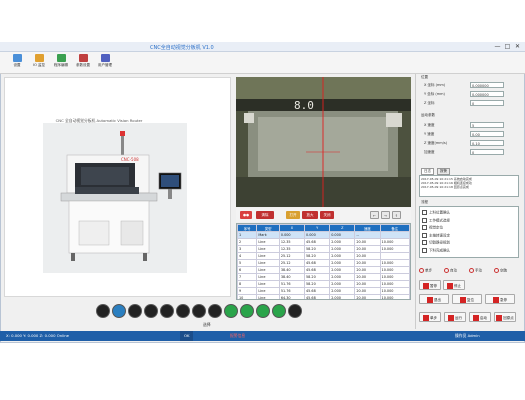 The height and width of the screenshot is (400, 525). Describe the element at coordinates (487, 143) in the screenshot. I see `motion-field: 0.10` at that location.